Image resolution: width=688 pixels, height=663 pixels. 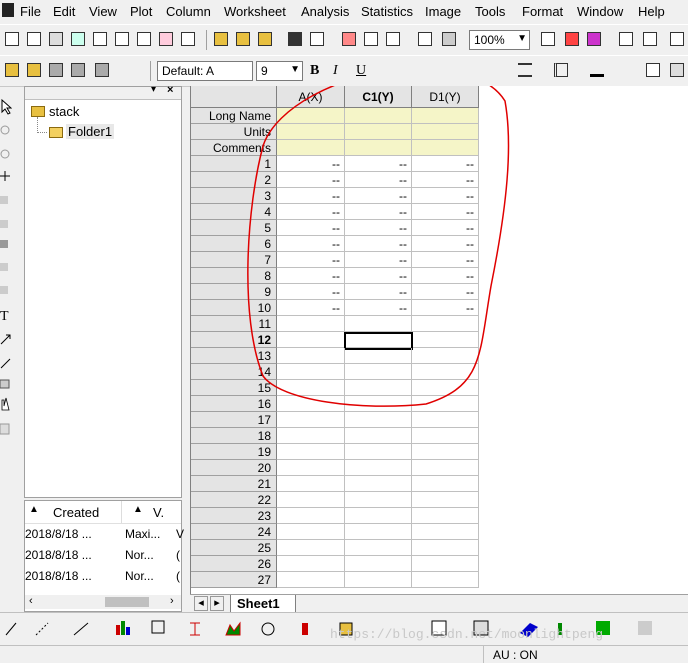 What do you see at coordinates (12, 39) in the screenshot?
I see `new-project-icon` at bounding box center [12, 39].